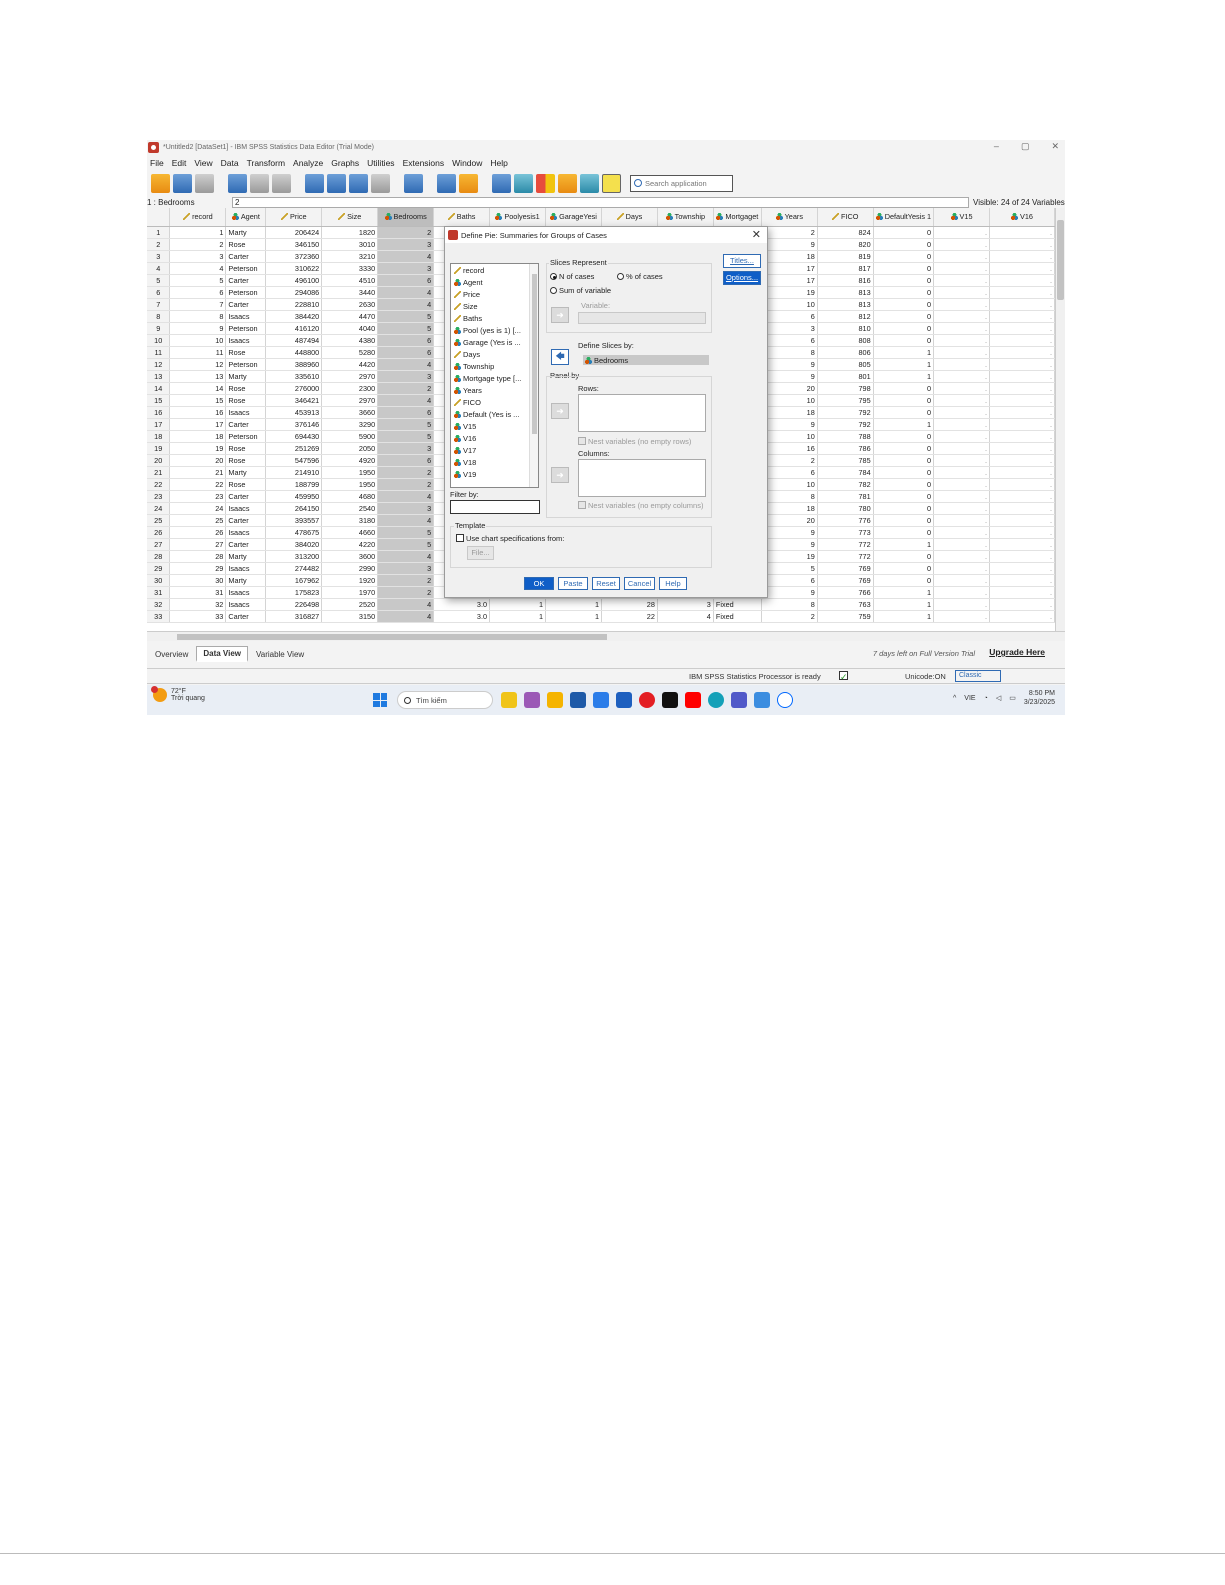  Describe the element at coordinates (494, 318) in the screenshot. I see `variable-list-item: Baths` at that location.